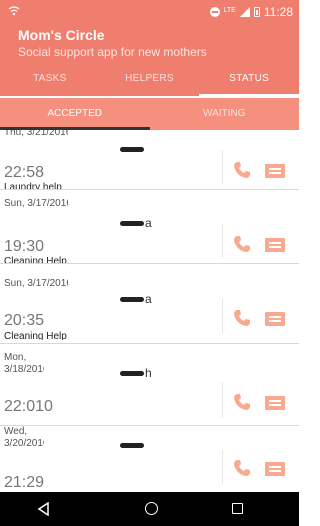  I want to click on tab-status: STATUS, so click(249, 80).